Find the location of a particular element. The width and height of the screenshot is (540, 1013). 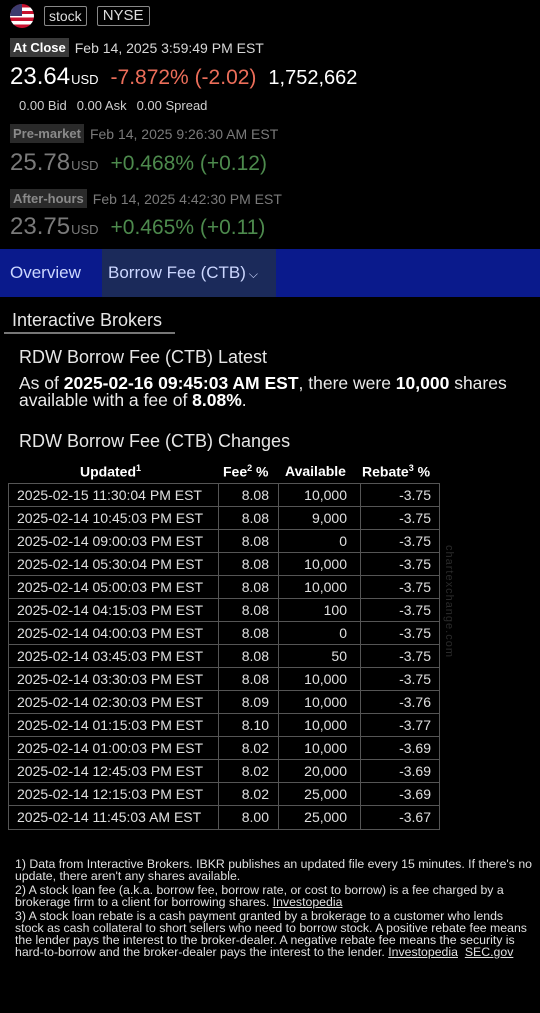

table-row: 2025-02-14 03:45:03 PM EST 8.08 50 -3.75 is located at coordinates (224, 656).